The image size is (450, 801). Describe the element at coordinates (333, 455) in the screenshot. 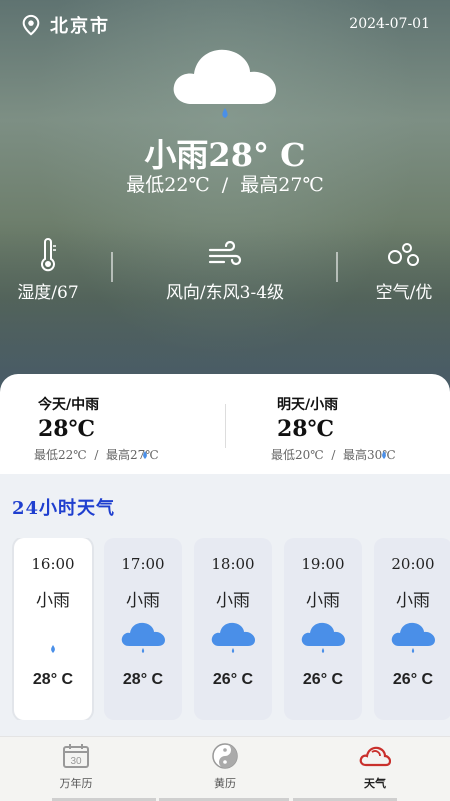

I see `forecast-range: 最低20℃ / 最高30℃` at that location.